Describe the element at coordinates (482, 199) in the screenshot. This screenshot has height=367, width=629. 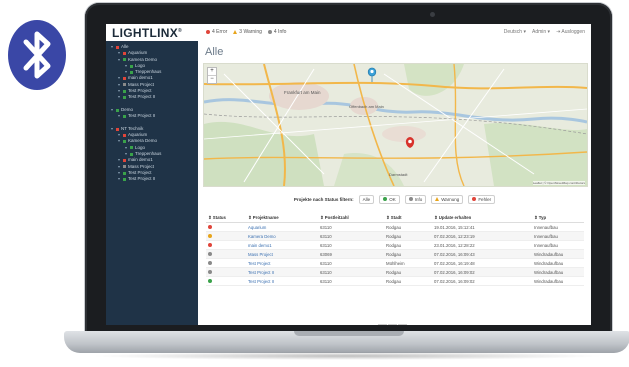
I see `filter-error: Fehler` at that location.